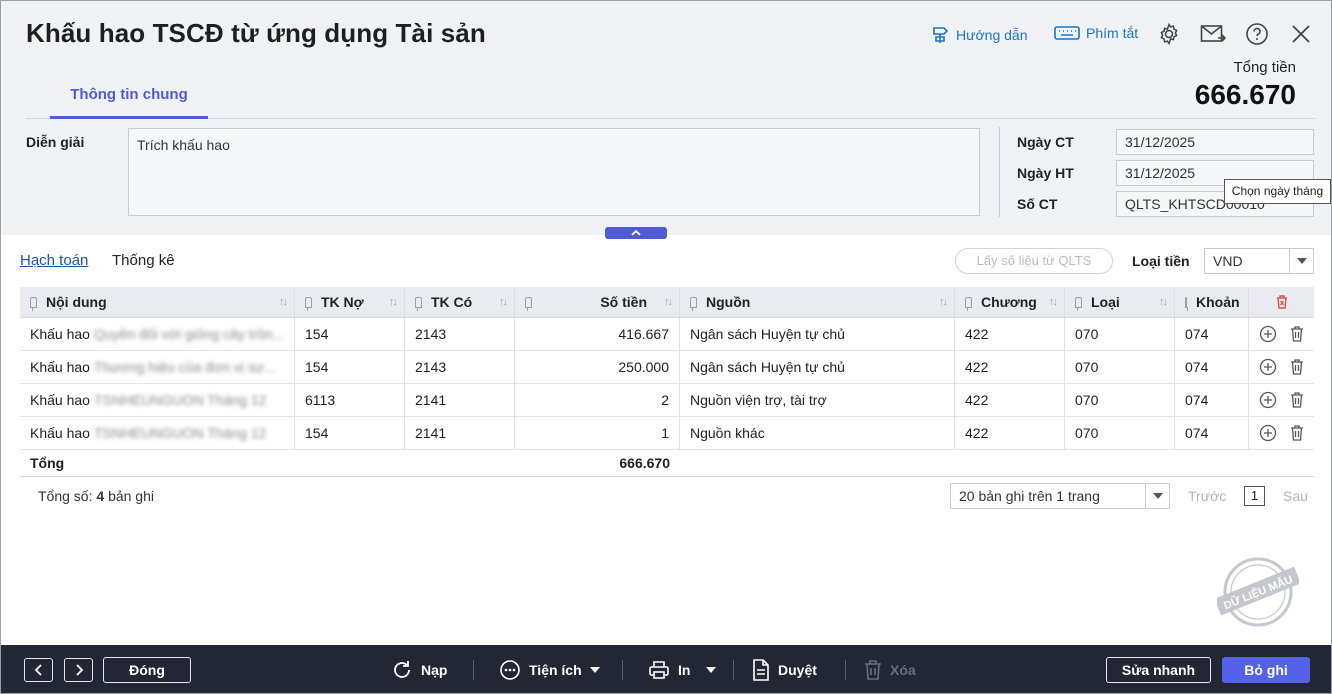 Image resolution: width=1332 pixels, height=694 pixels. What do you see at coordinates (597, 302) in the screenshot?
I see `col-amount: Số tiền ↑↓` at bounding box center [597, 302].